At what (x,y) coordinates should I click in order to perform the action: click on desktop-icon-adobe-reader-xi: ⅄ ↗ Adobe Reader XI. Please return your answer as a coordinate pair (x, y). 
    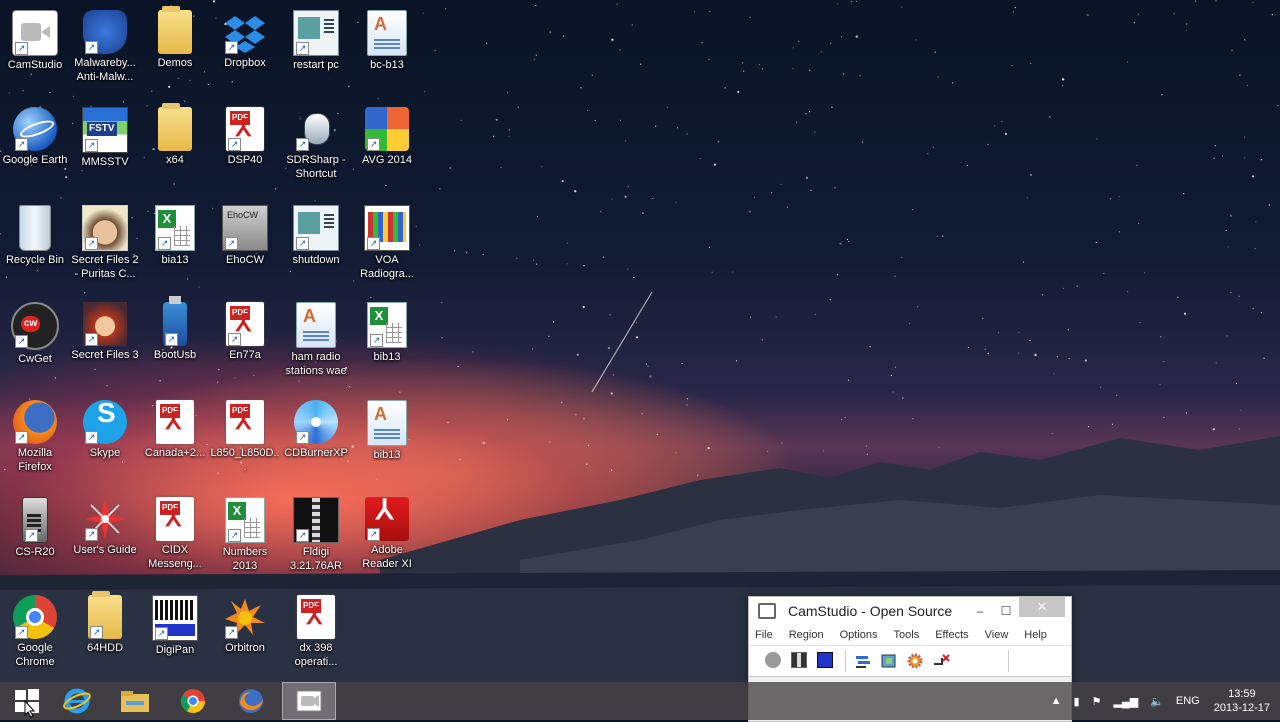
    Looking at the image, I should click on (387, 531).